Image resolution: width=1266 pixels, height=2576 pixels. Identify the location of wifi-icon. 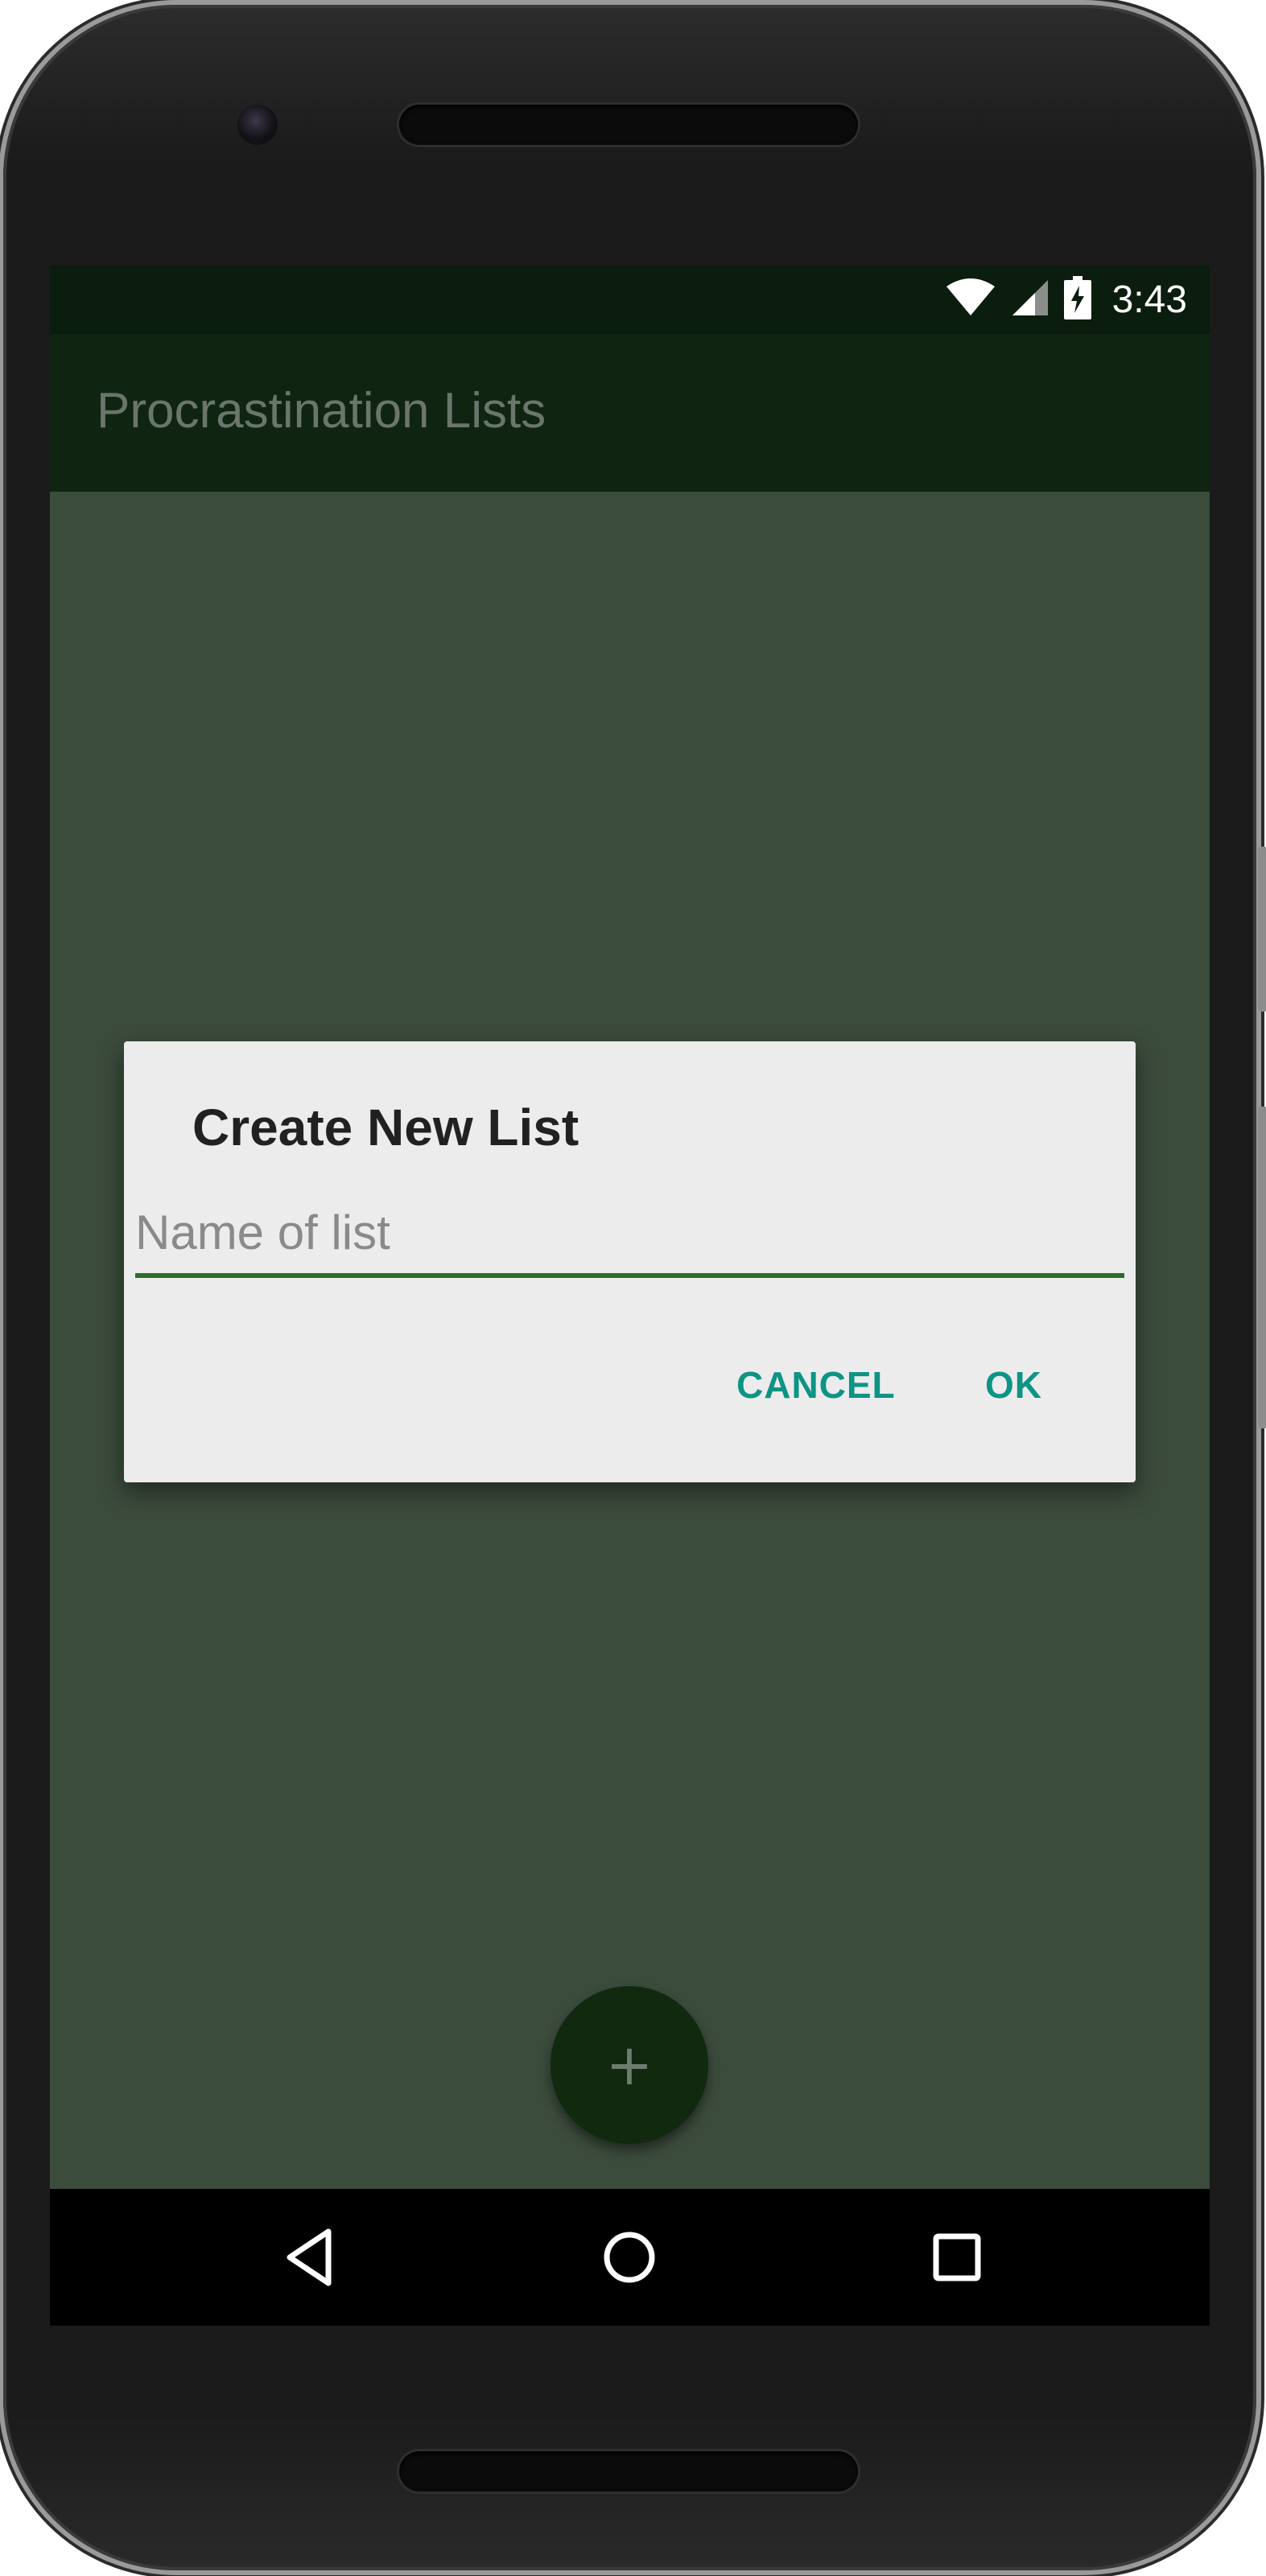
(970, 299).